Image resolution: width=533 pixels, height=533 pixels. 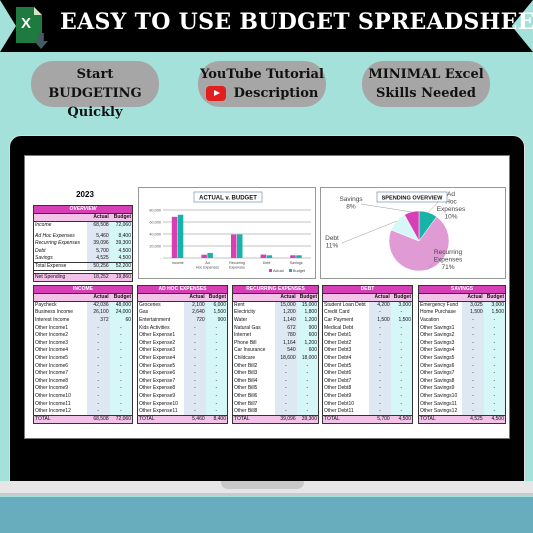 I want to click on actual-value: 372, so click(x=98, y=320).